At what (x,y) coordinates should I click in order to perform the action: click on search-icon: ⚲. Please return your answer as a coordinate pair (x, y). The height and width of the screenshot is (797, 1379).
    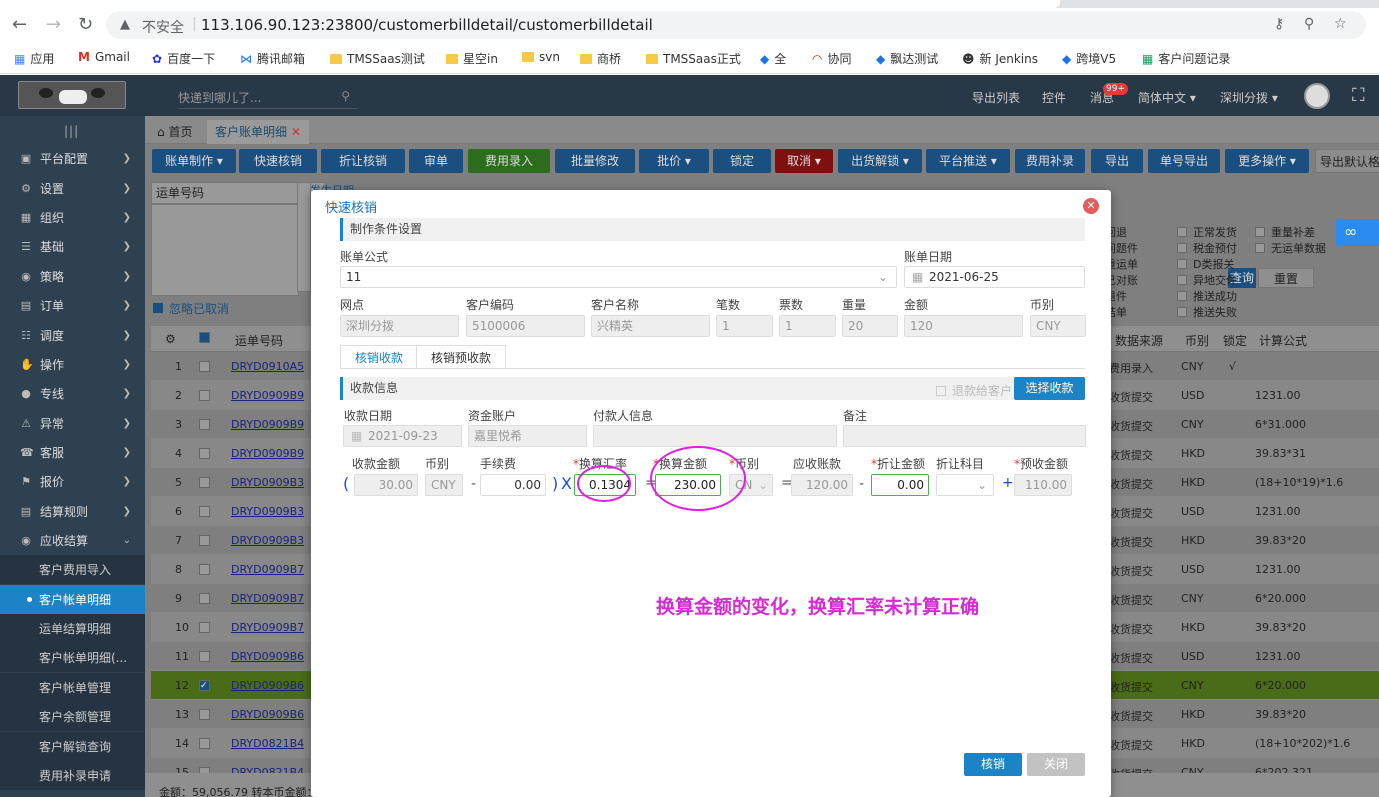
    Looking at the image, I should click on (345, 96).